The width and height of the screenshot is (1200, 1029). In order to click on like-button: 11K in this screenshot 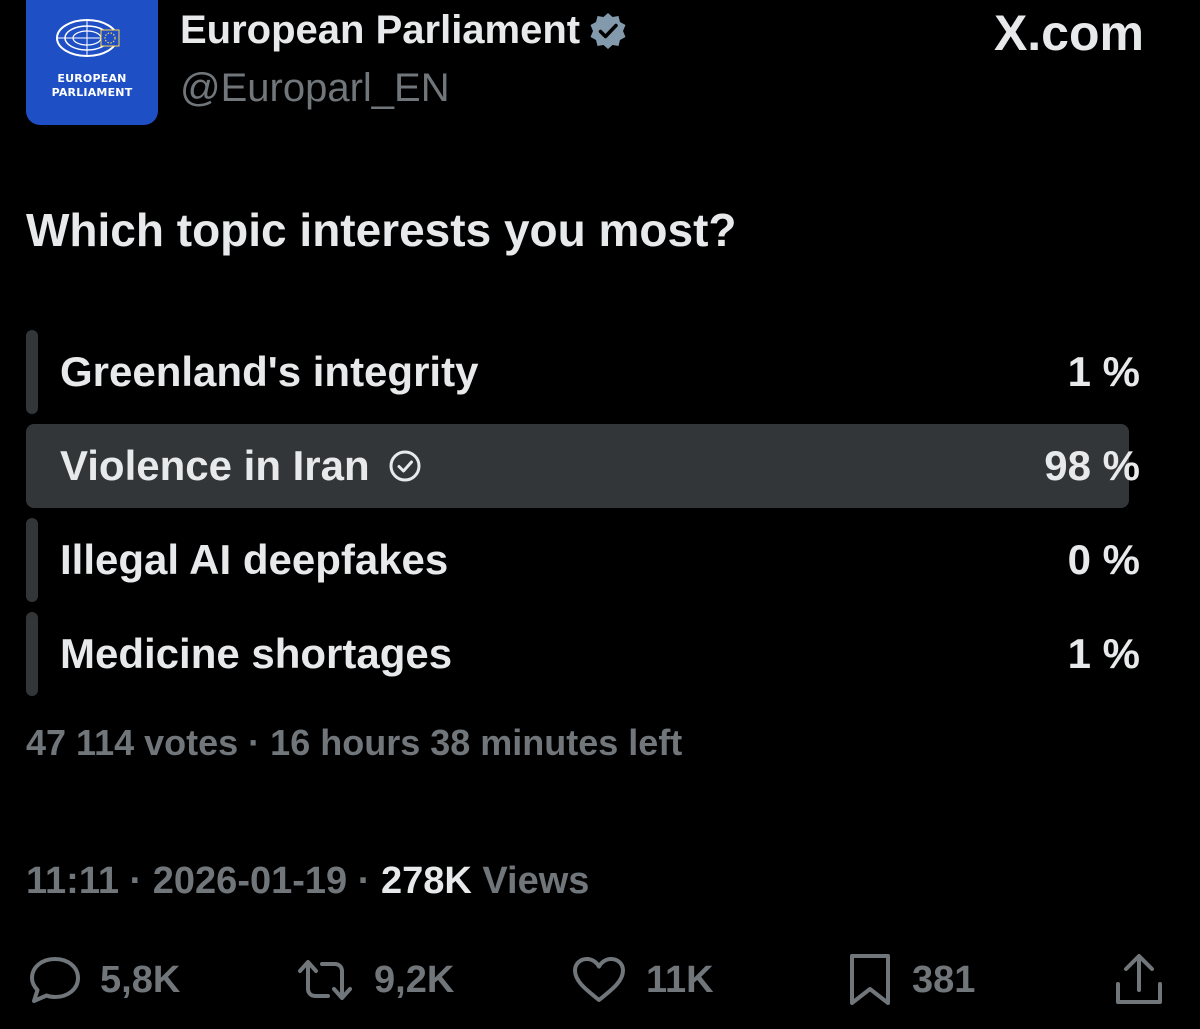, I will do `click(642, 980)`.